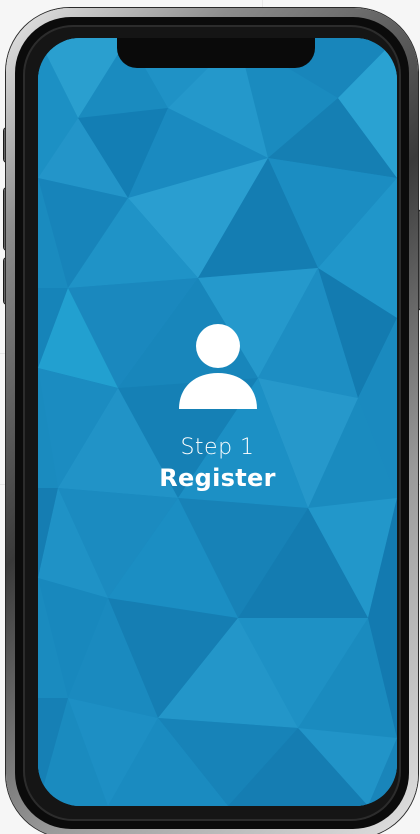 Image resolution: width=420 pixels, height=834 pixels. I want to click on phone-notch, so click(216, 53).